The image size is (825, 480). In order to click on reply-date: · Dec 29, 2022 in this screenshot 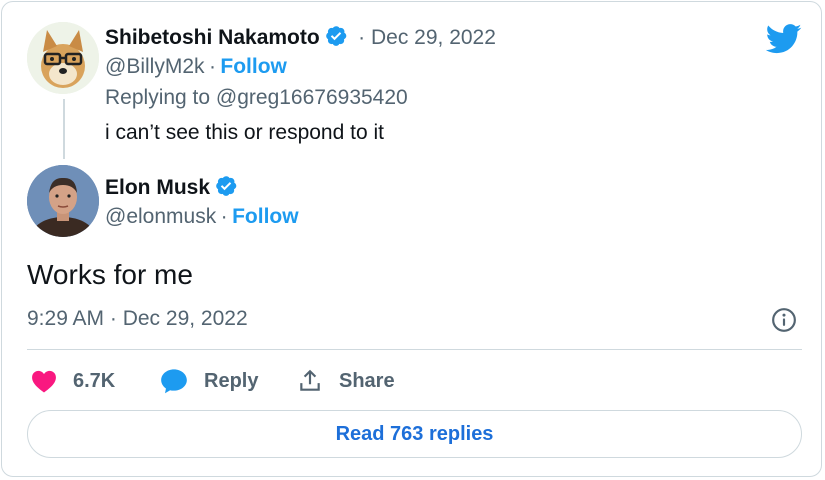, I will do `click(427, 37)`.